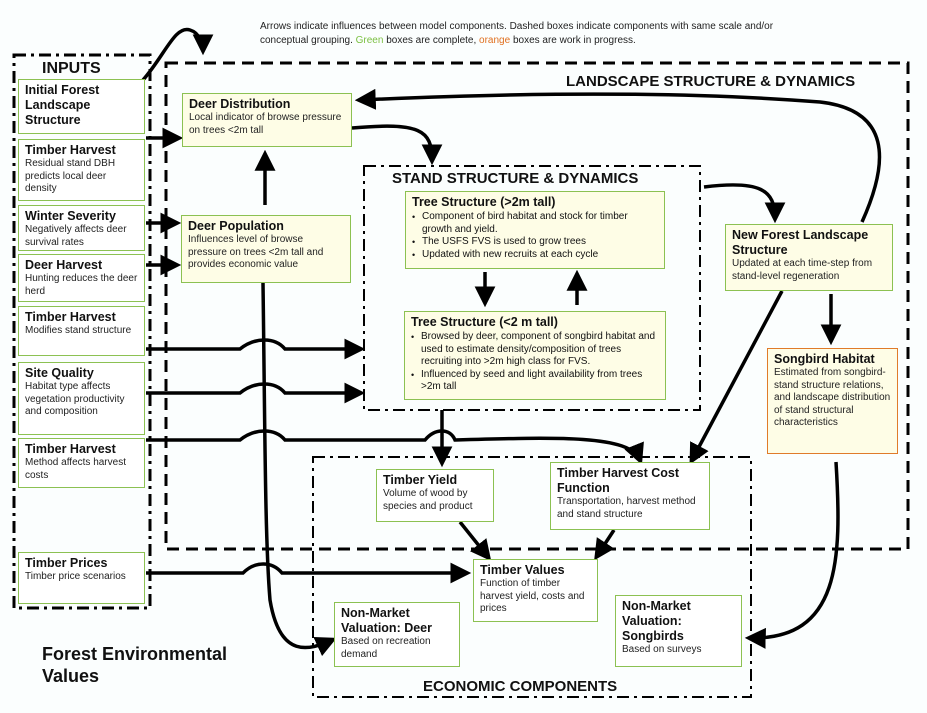 This screenshot has width=927, height=713. What do you see at coordinates (135, 665) in the screenshot?
I see `diagram-title: Forest Environmental Values` at bounding box center [135, 665].